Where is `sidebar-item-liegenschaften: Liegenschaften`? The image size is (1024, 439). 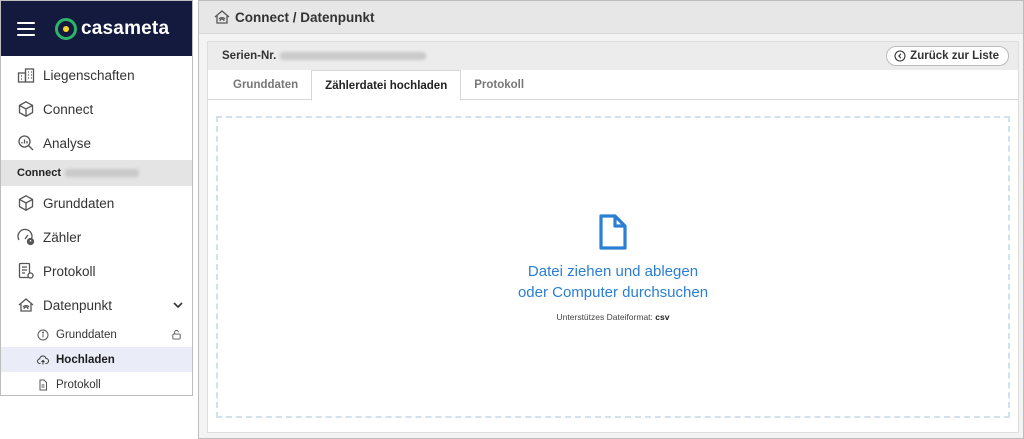 sidebar-item-liegenschaften: Liegenschaften is located at coordinates (96, 75).